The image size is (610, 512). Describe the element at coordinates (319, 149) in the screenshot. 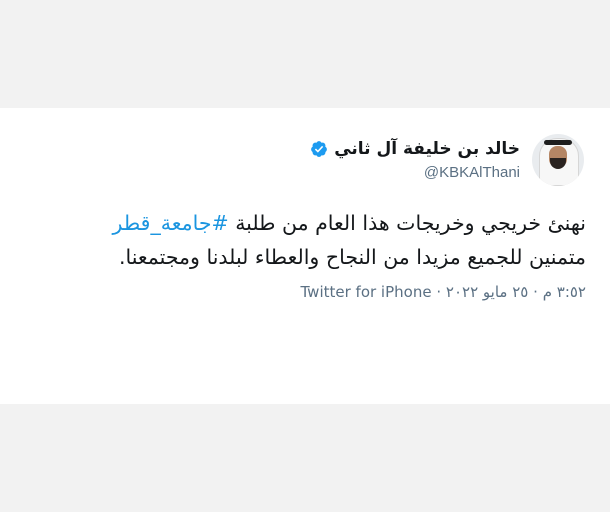

I see `verified-badge-icon` at that location.